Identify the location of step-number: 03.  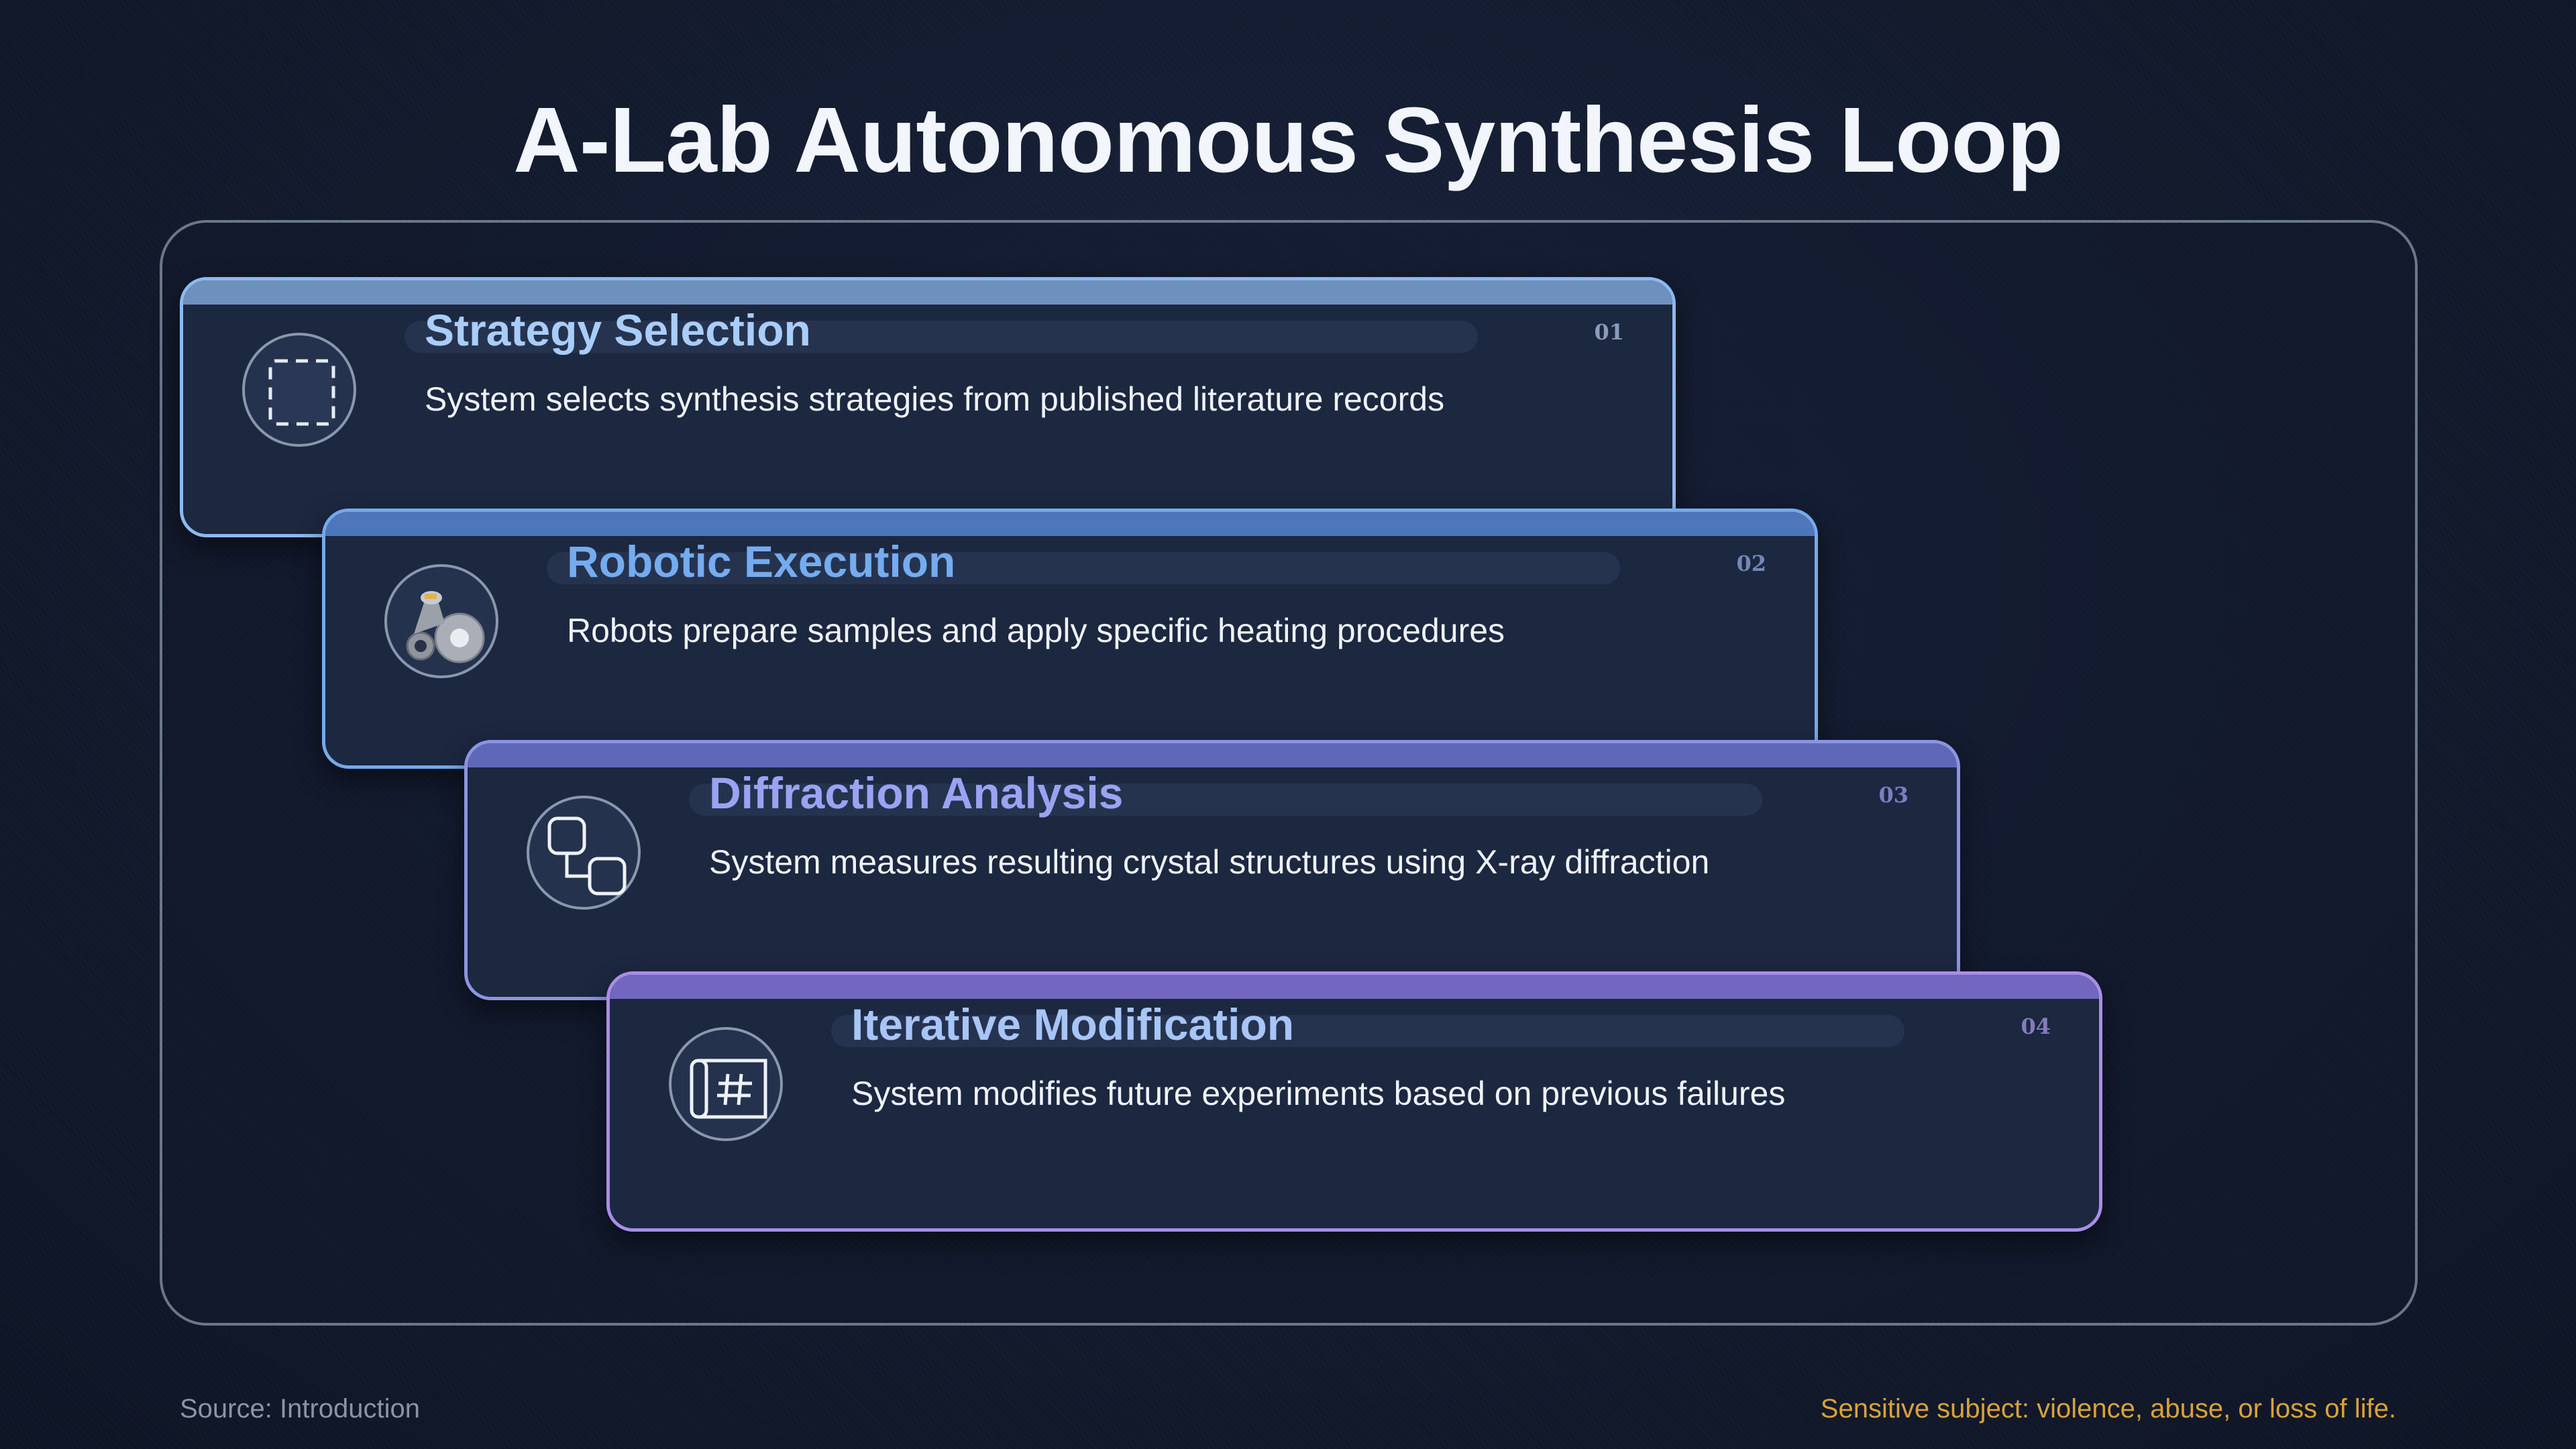
(1893, 795).